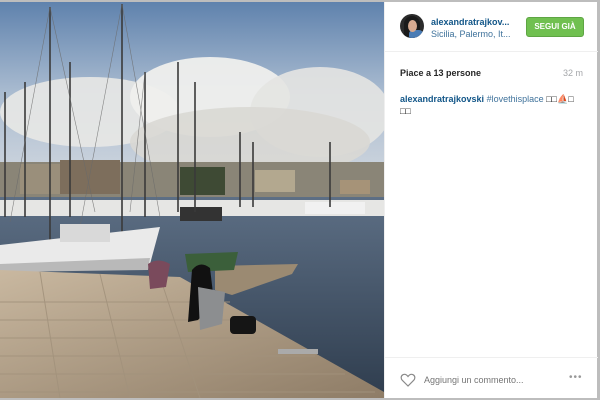  What do you see at coordinates (440, 73) in the screenshot?
I see `likes-count: Piace a 13 persone` at bounding box center [440, 73].